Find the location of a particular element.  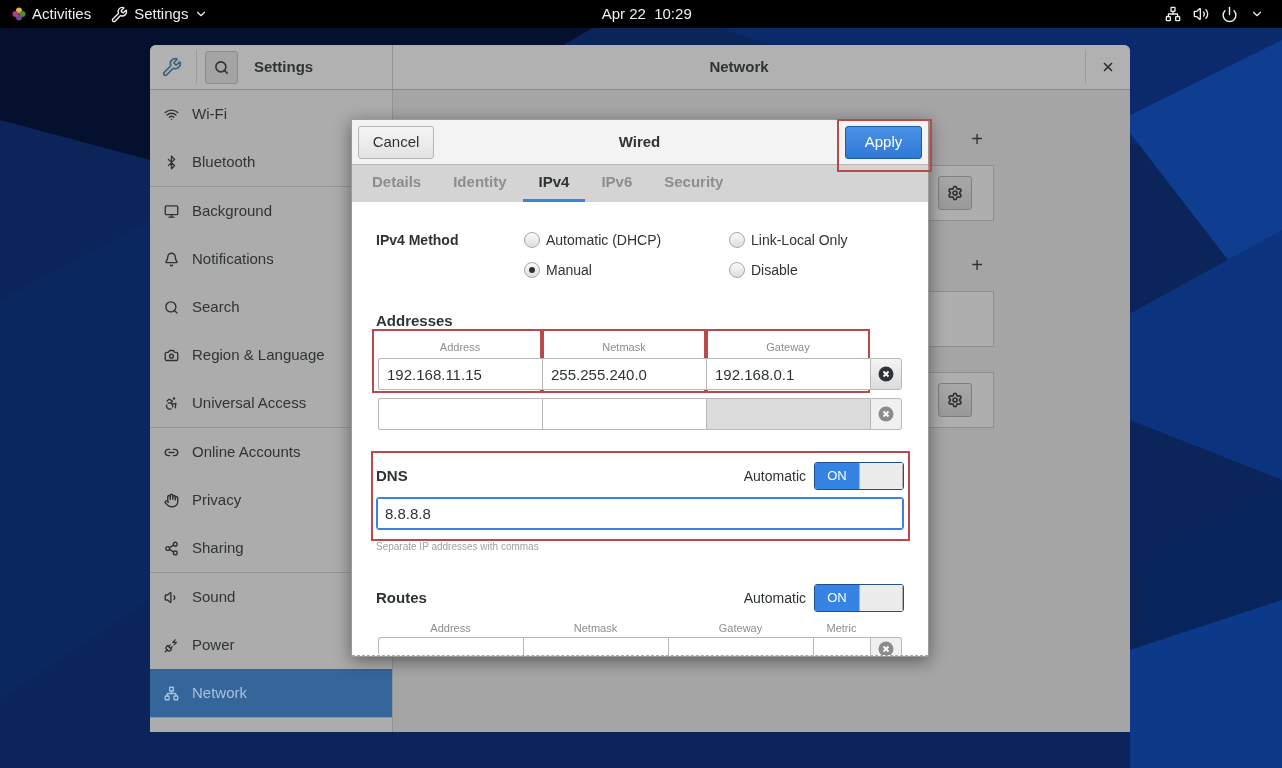

apply-button: Apply is located at coordinates (883, 142).